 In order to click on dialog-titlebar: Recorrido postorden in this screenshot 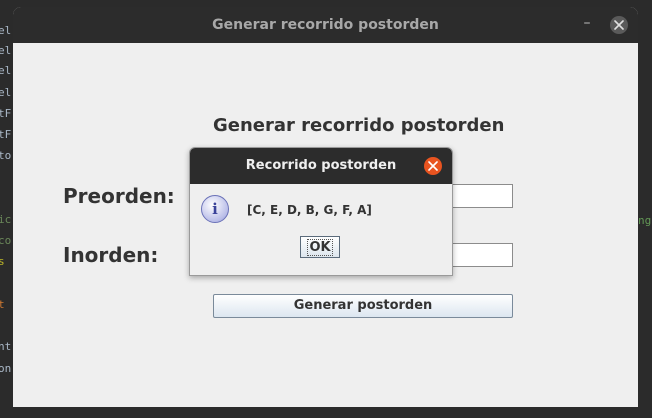, I will do `click(321, 166)`.